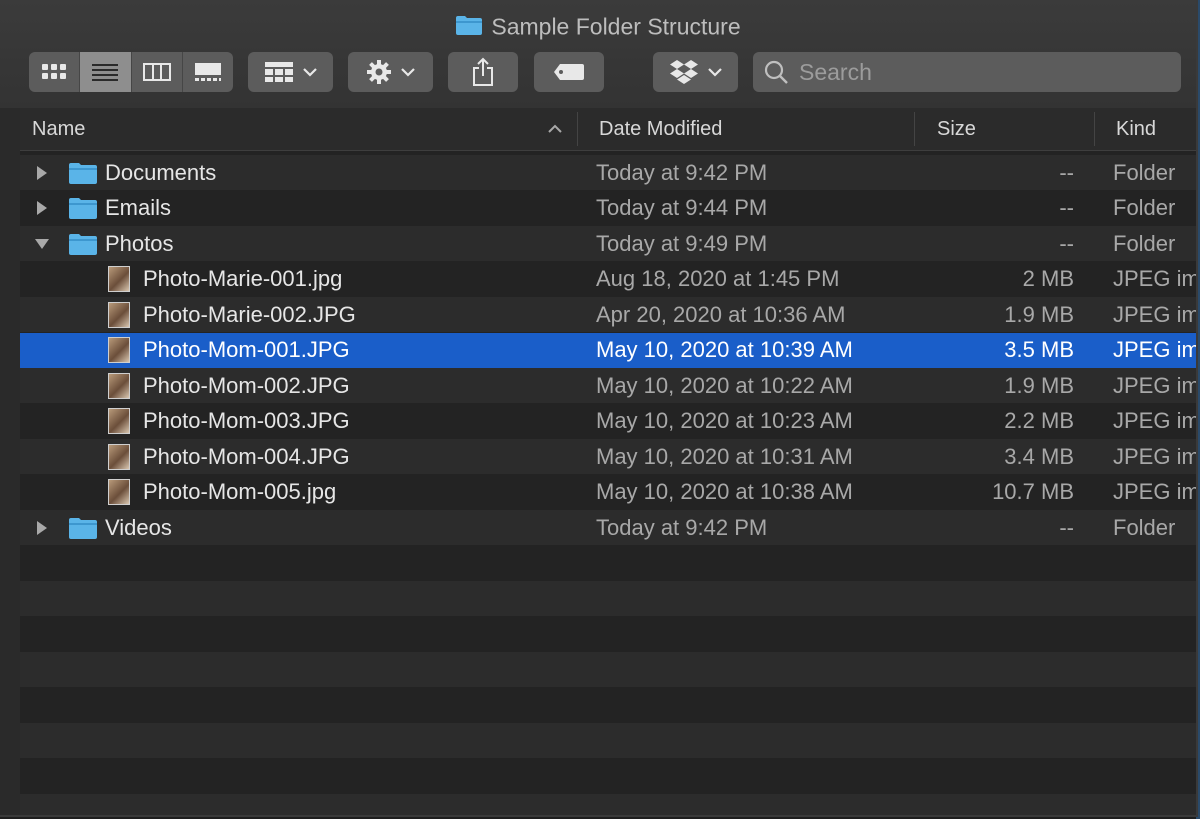 Image resolution: width=1200 pixels, height=819 pixels. I want to click on size-cell: 10.7 MB, so click(1033, 491).